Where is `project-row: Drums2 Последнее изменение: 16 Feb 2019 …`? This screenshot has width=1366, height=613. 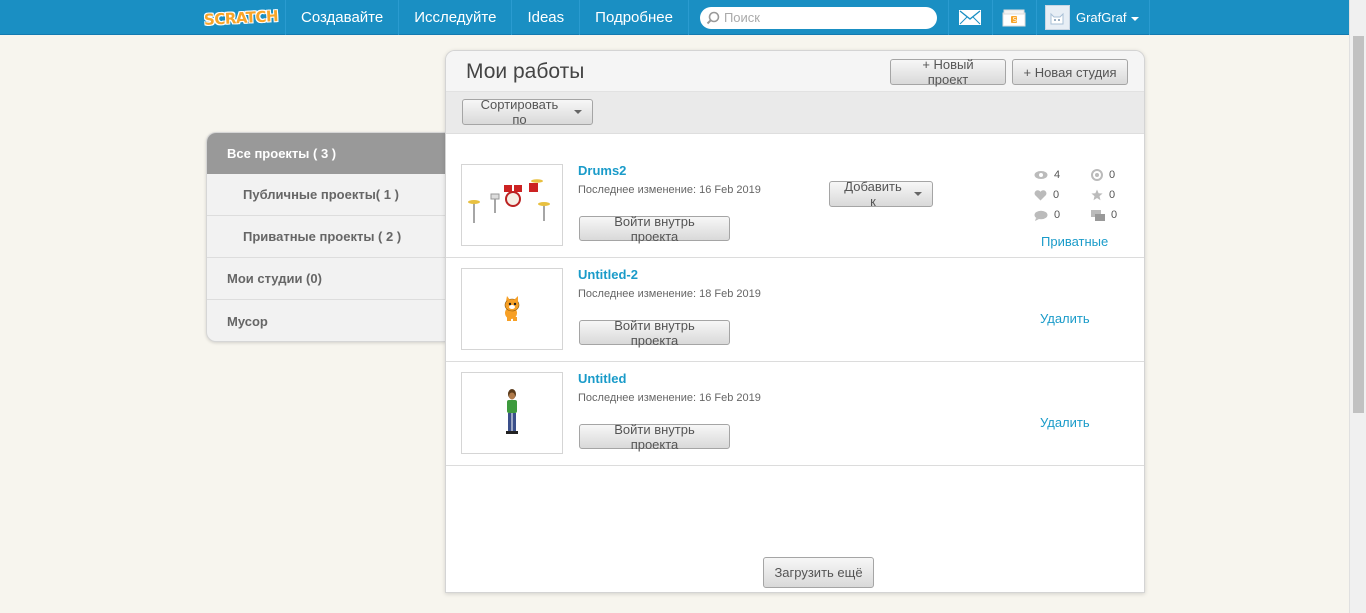 project-row: Drums2 Последнее изменение: 16 Feb 2019 … is located at coordinates (795, 206).